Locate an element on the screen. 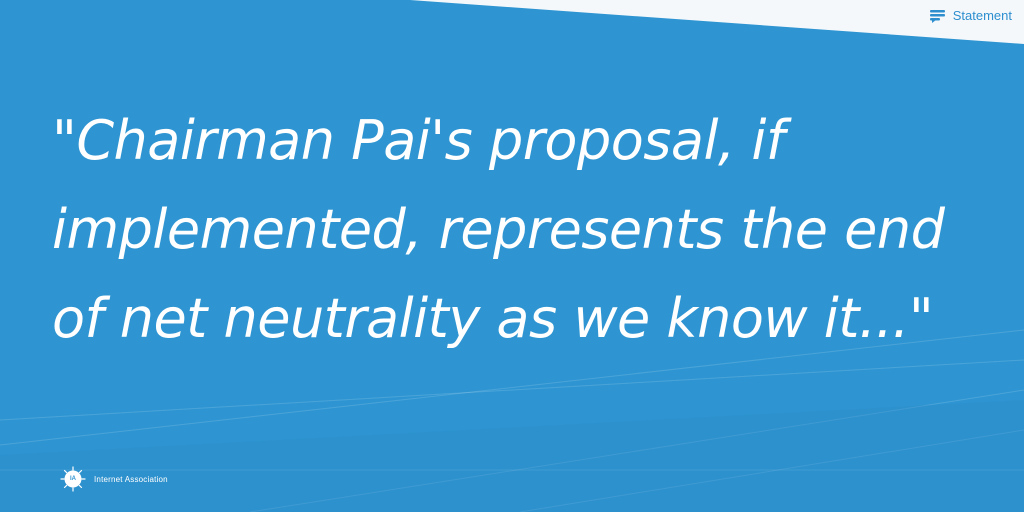 This screenshot has height=512, width=1024. logo-text: IA is located at coordinates (73, 479).